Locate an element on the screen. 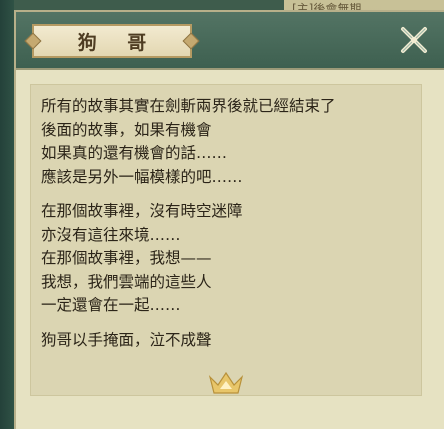 The width and height of the screenshot is (444, 429). story-line: 我想，我們雲端的這些人 is located at coordinates (126, 281).